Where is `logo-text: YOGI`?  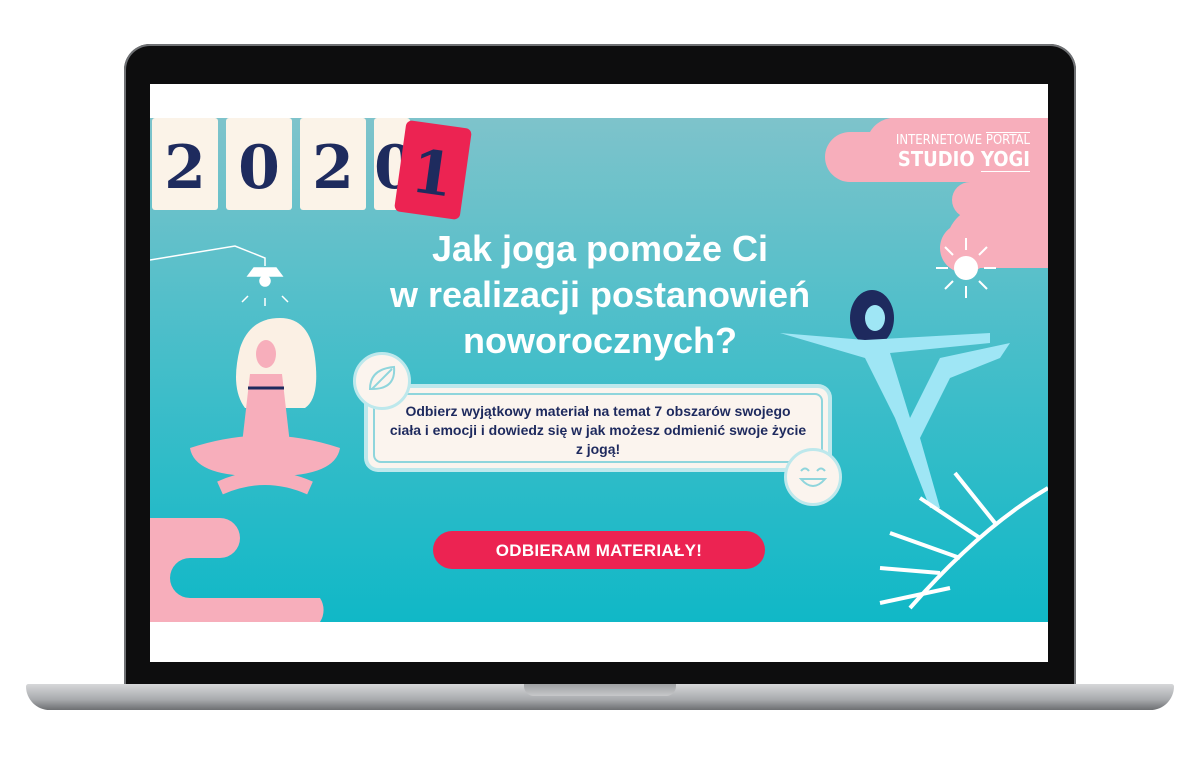 logo-text: YOGI is located at coordinates (1005, 159).